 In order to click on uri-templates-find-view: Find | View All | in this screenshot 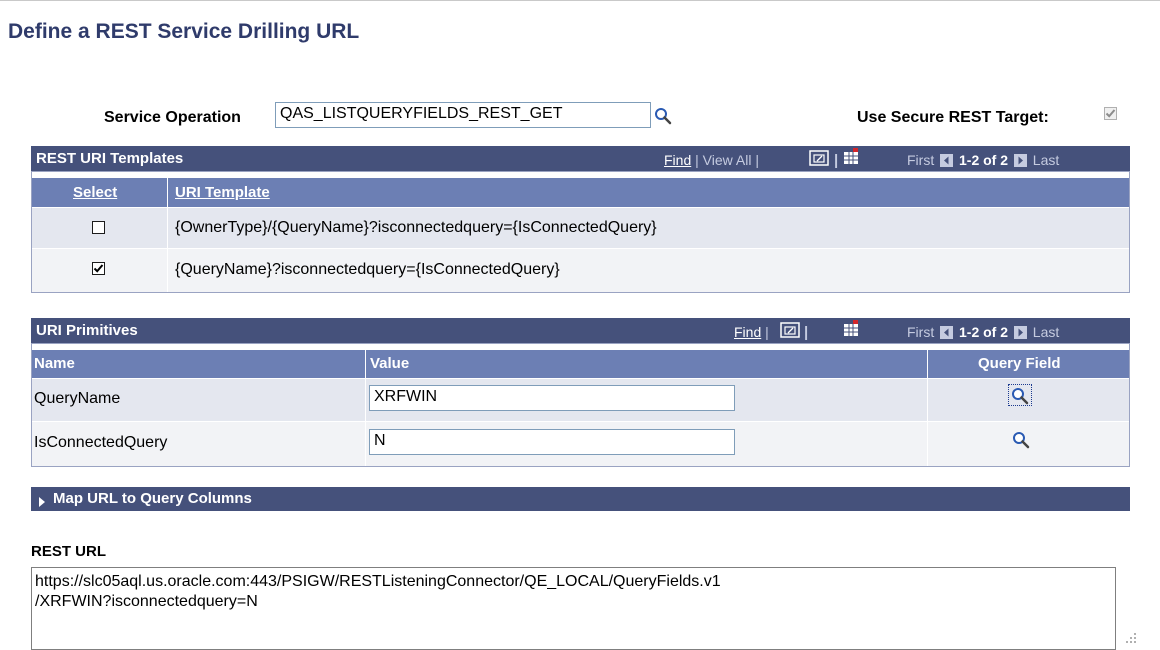, I will do `click(711, 160)`.